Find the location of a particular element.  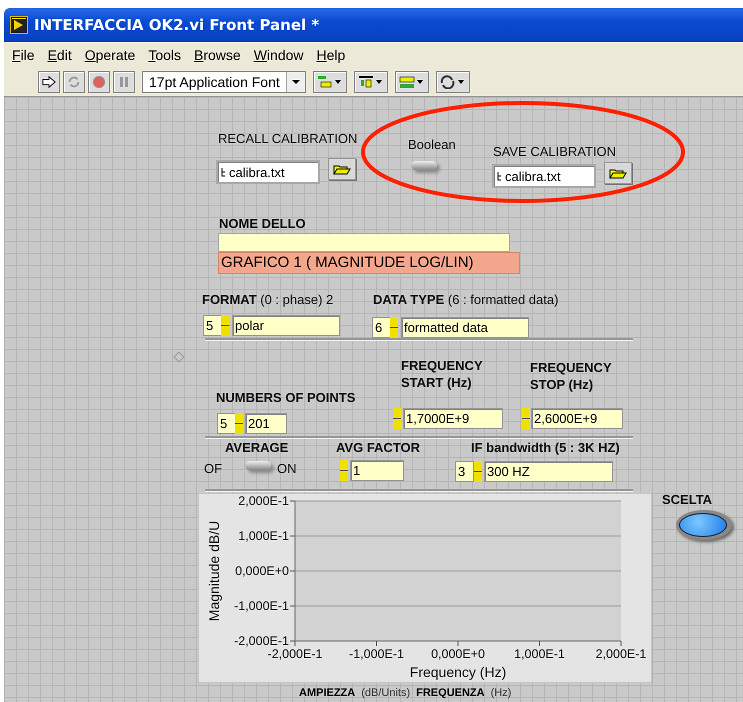

numeric-field: 1 is located at coordinates (377, 470).